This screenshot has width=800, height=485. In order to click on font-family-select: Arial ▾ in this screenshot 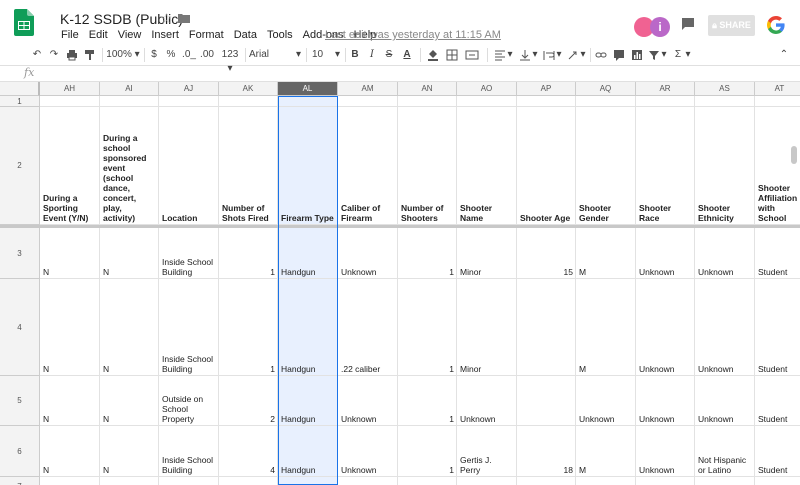, I will do `click(275, 55)`.